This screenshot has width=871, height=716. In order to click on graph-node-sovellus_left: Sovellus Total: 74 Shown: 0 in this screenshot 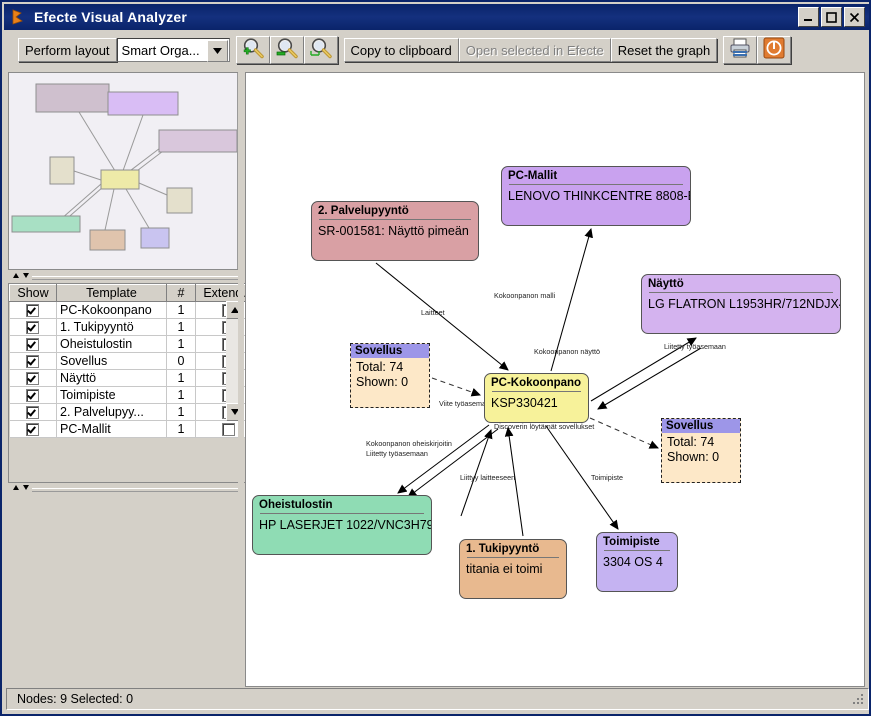, I will do `click(390, 375)`.